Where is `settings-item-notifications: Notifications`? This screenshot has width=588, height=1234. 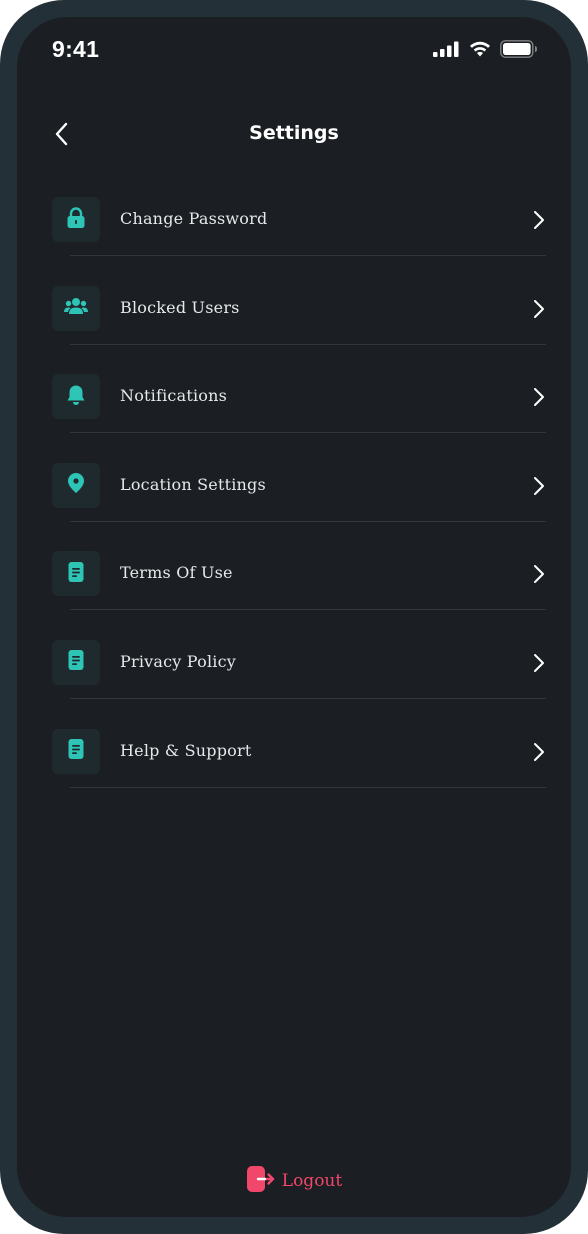
settings-item-notifications: Notifications is located at coordinates (299, 418).